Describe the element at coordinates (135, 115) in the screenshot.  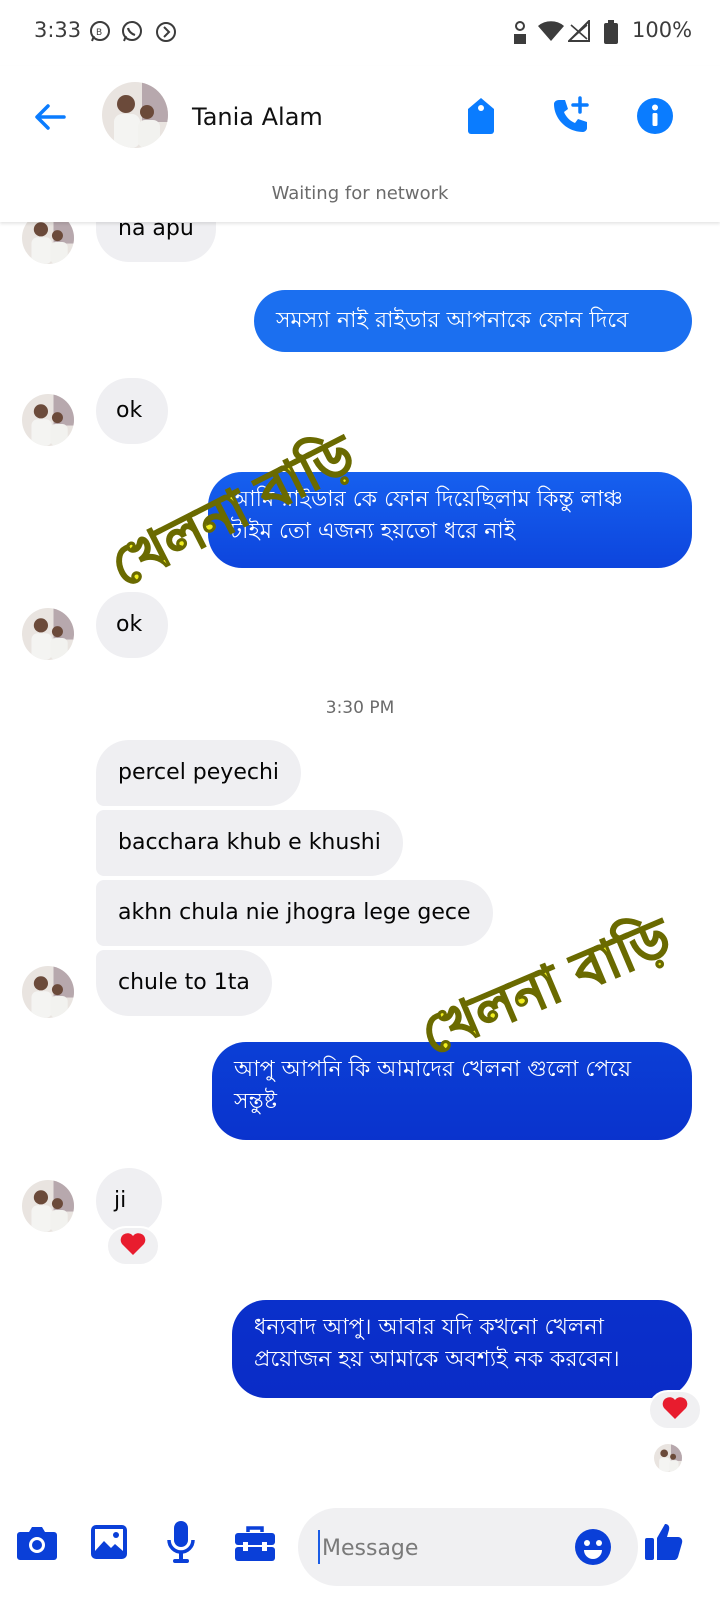
I see `contact-avatar` at that location.